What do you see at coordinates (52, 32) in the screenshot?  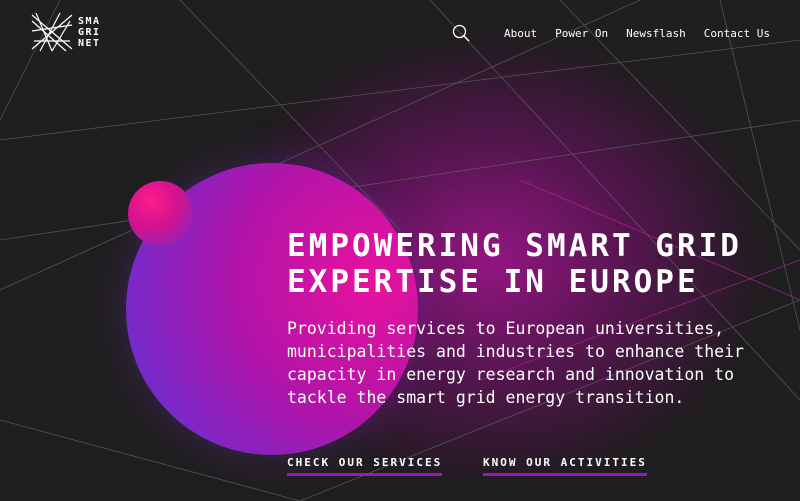 I see `network-star-logo-icon` at bounding box center [52, 32].